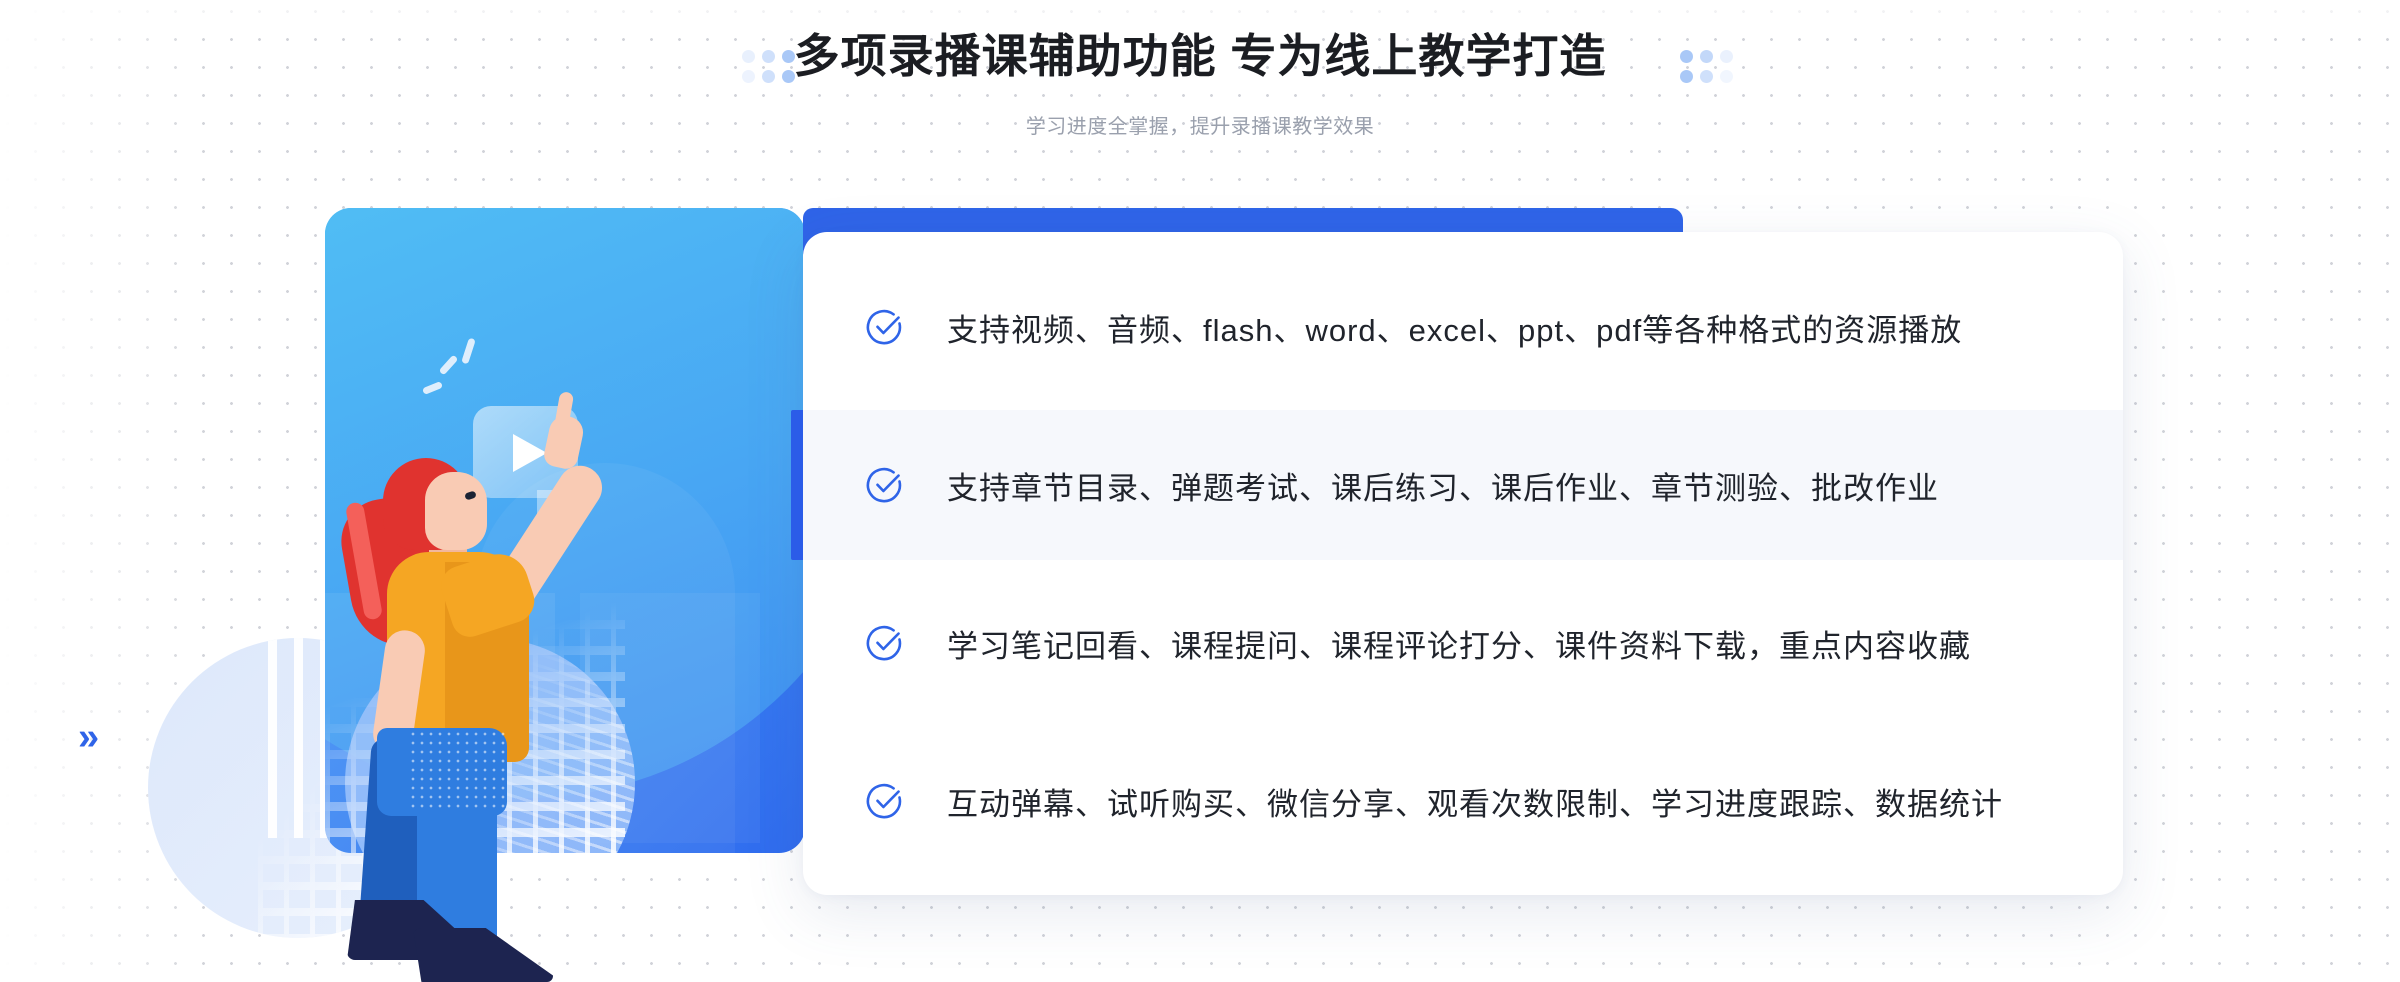 The height and width of the screenshot is (982, 2400). What do you see at coordinates (1459, 646) in the screenshot?
I see `feature-text: 学习笔记回看、课程提问、课程评论打分、课件资料下载，重点内容收藏` at bounding box center [1459, 646].